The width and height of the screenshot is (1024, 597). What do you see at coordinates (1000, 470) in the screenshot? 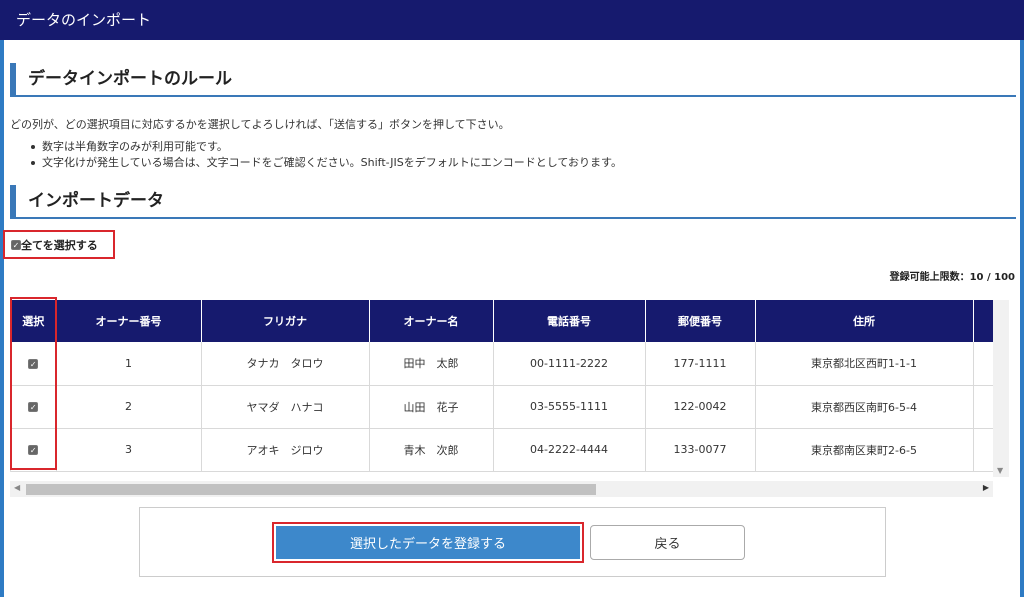
I see `scroll-down-arrow-icon: ▼` at bounding box center [1000, 470].